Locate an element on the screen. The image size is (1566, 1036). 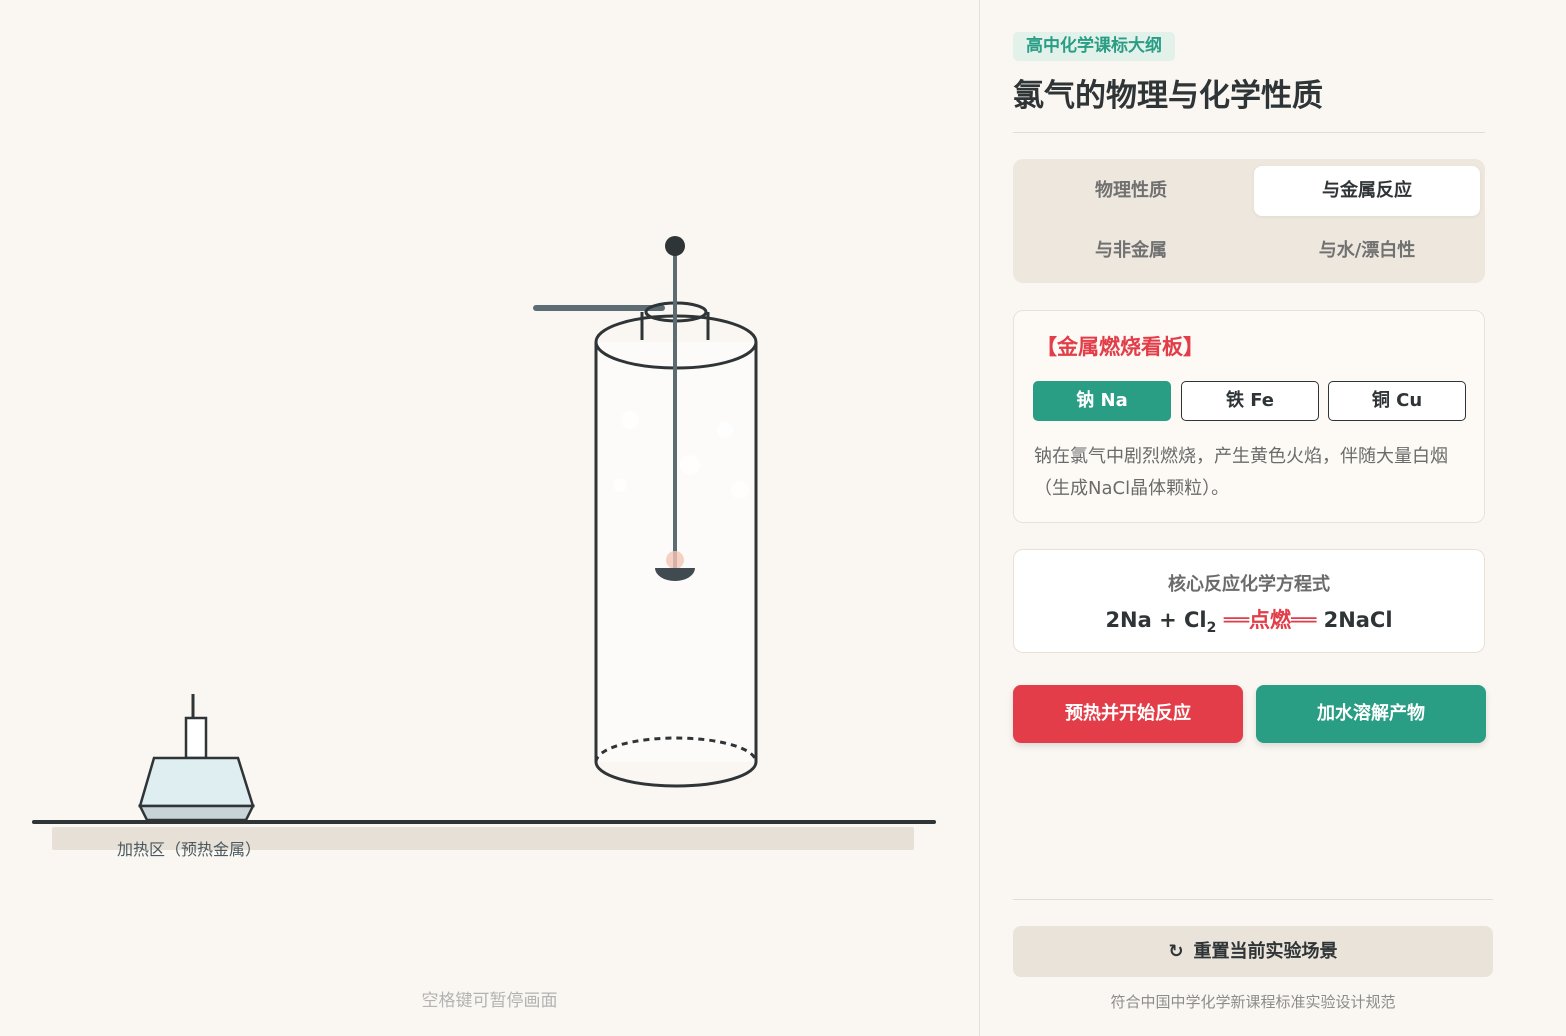
equation-condition: ══点燃══ is located at coordinates (1270, 620).